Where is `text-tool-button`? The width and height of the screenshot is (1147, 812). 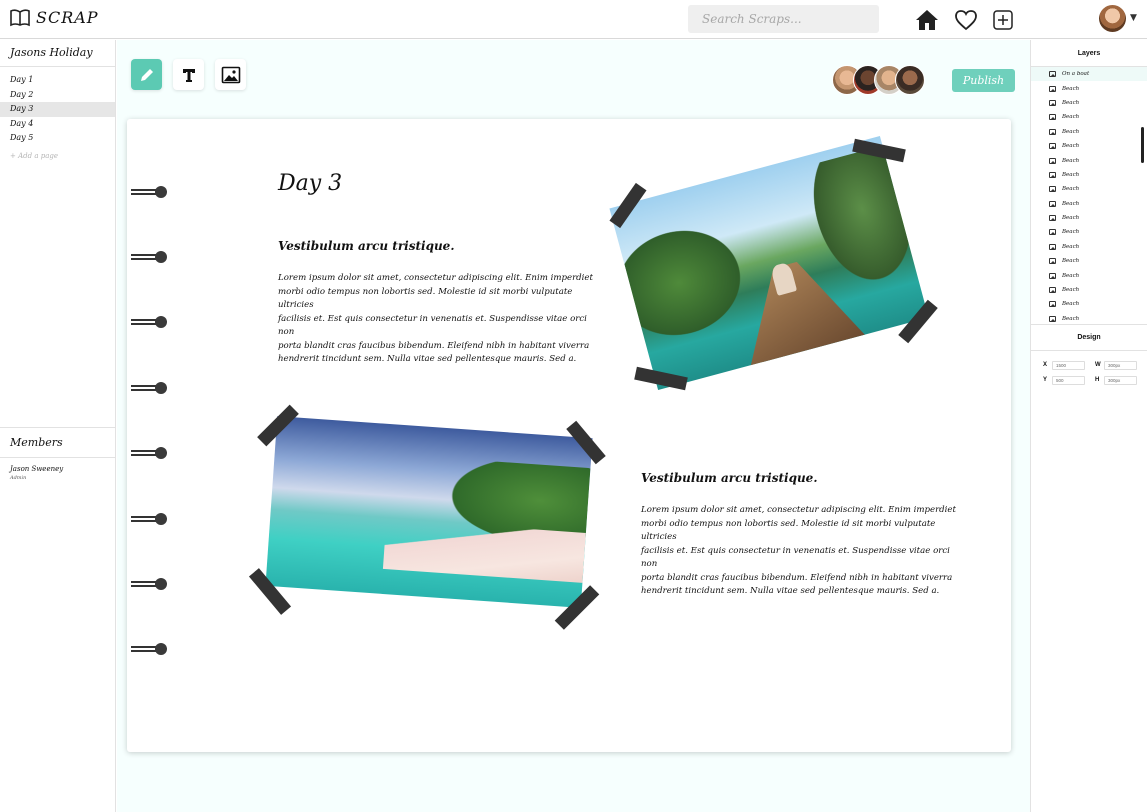
text-tool-button is located at coordinates (188, 74).